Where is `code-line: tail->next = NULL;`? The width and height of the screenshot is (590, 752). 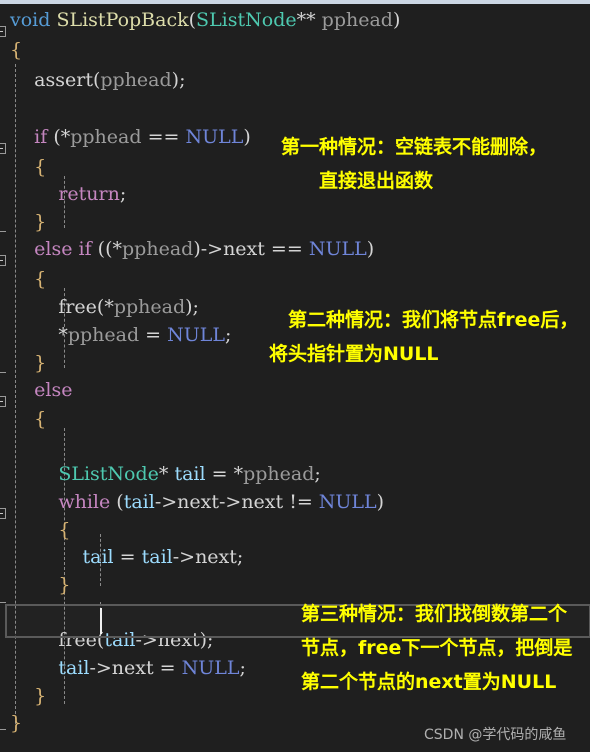 code-line: tail->next = NULL; is located at coordinates (128, 668).